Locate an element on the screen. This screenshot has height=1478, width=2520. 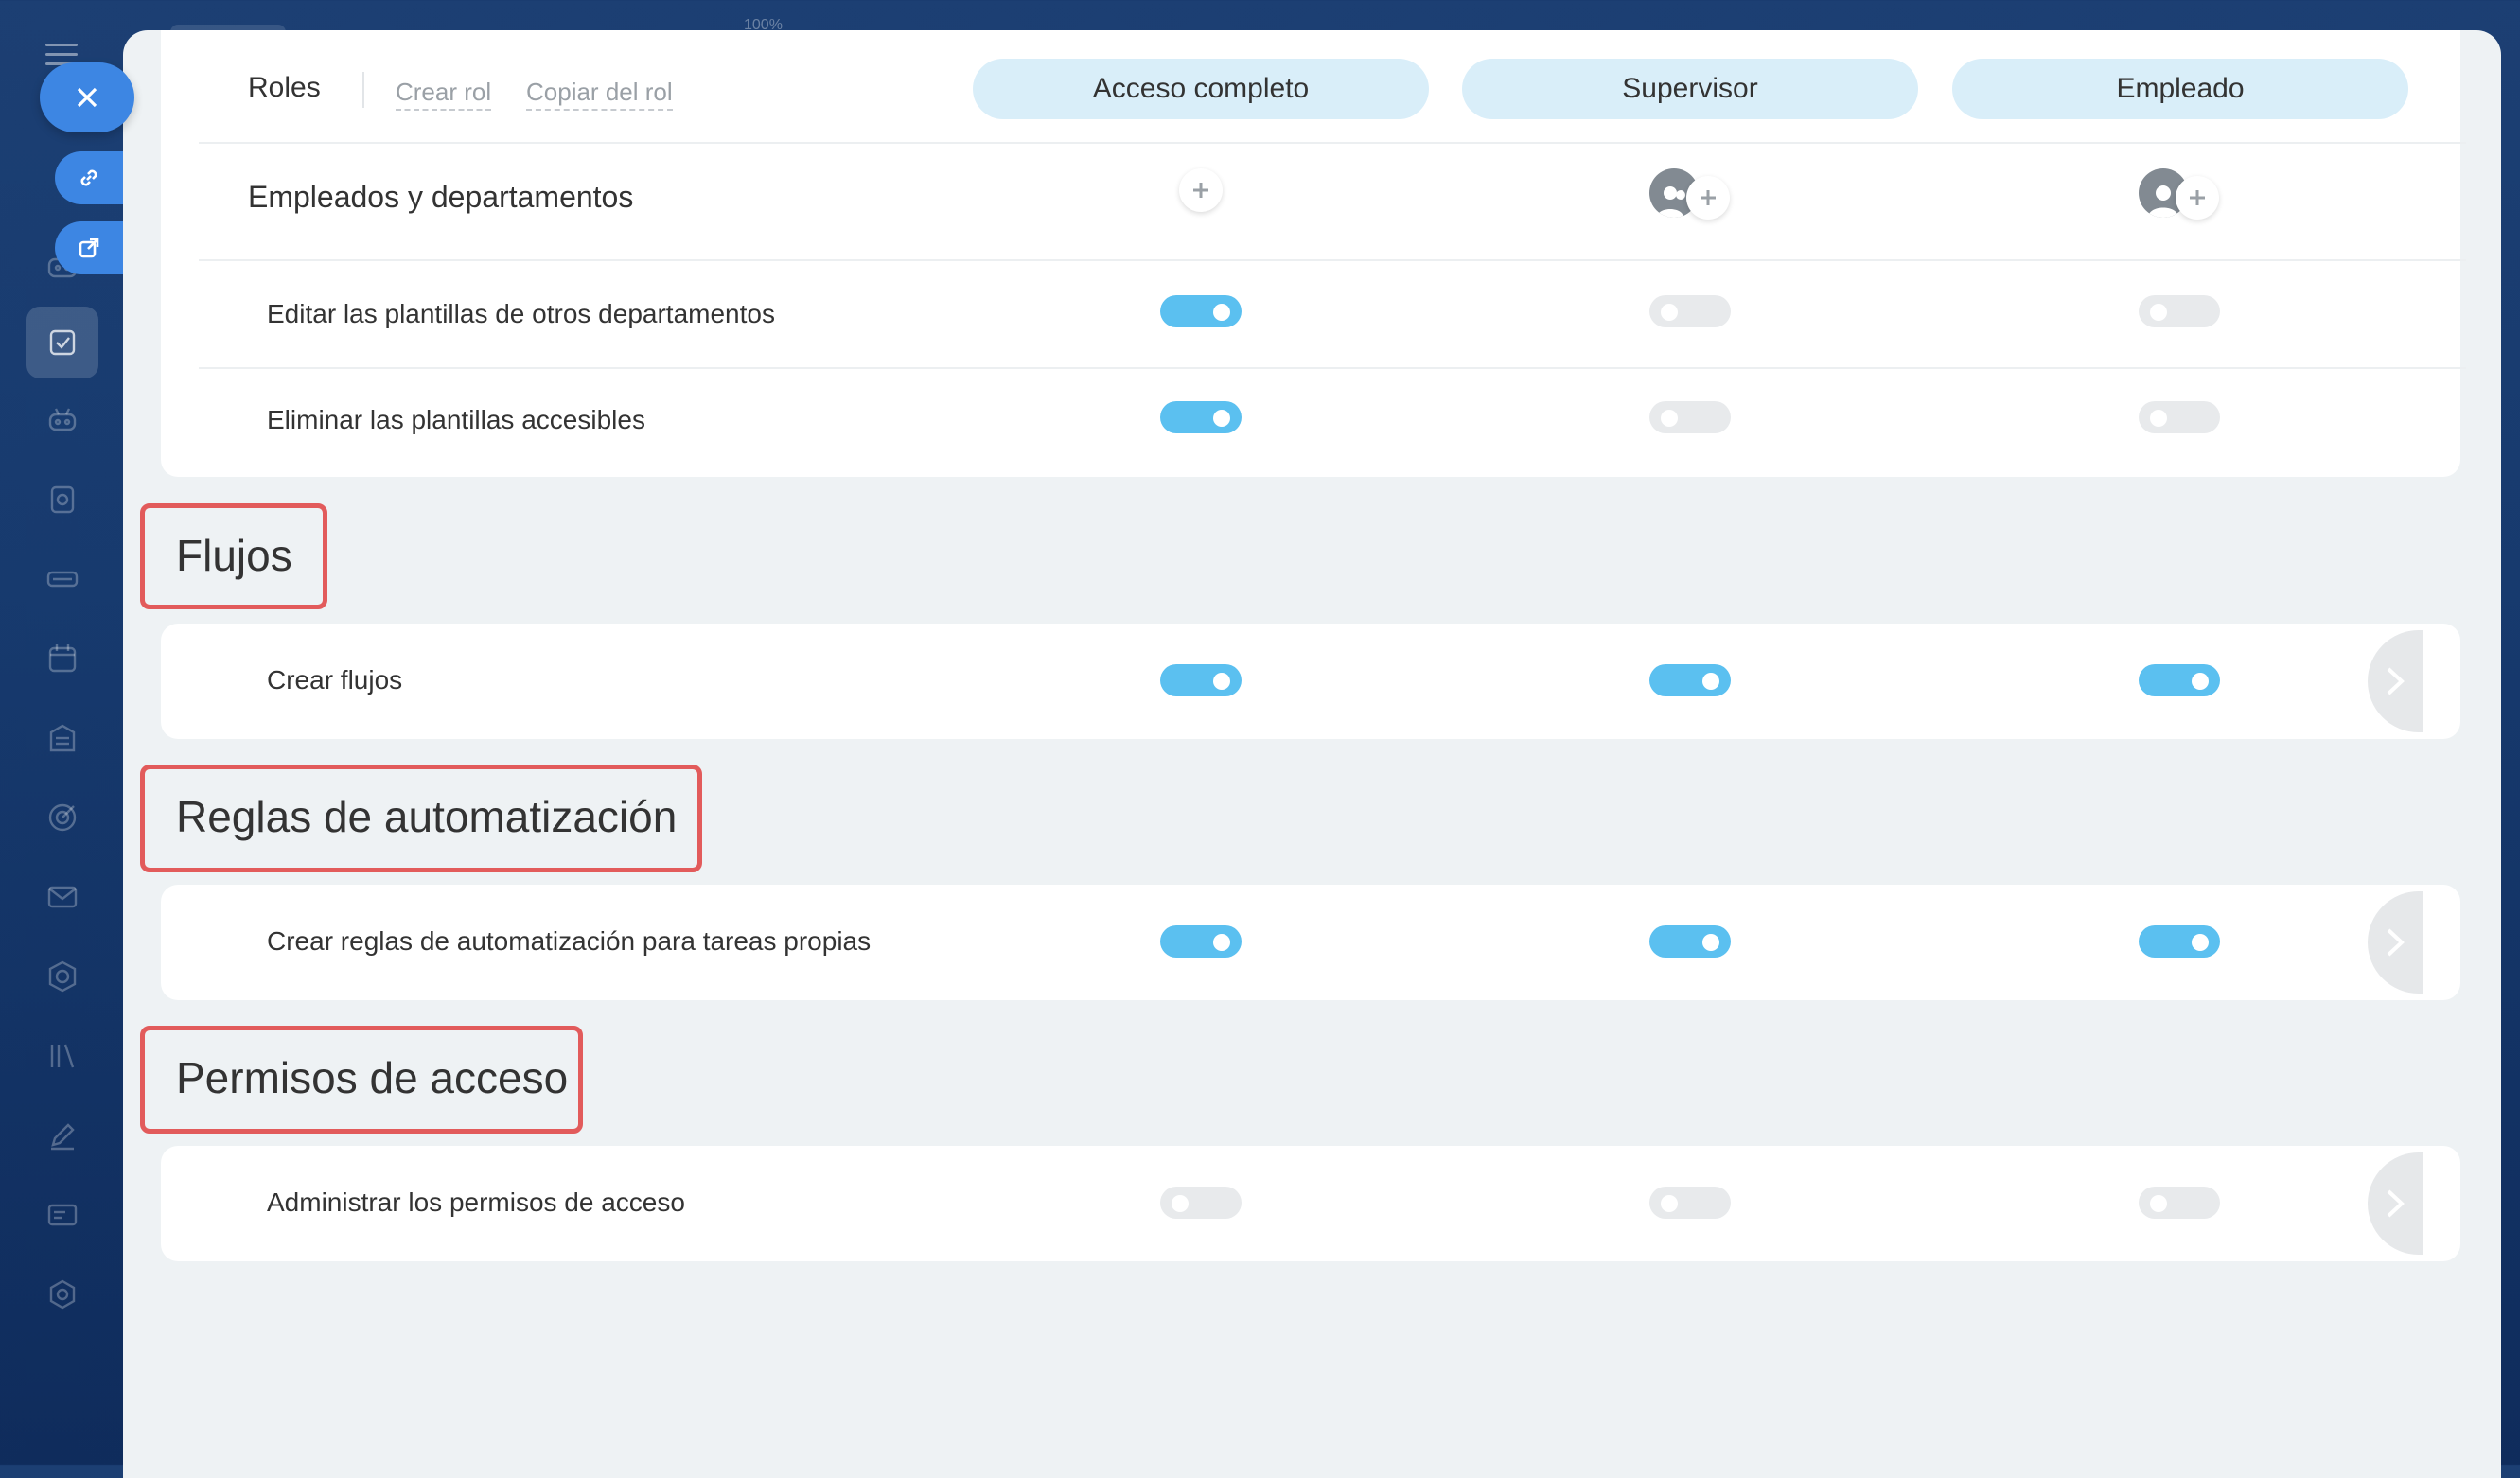
section-title-automation: Reglas de automatización is located at coordinates (427, 817).